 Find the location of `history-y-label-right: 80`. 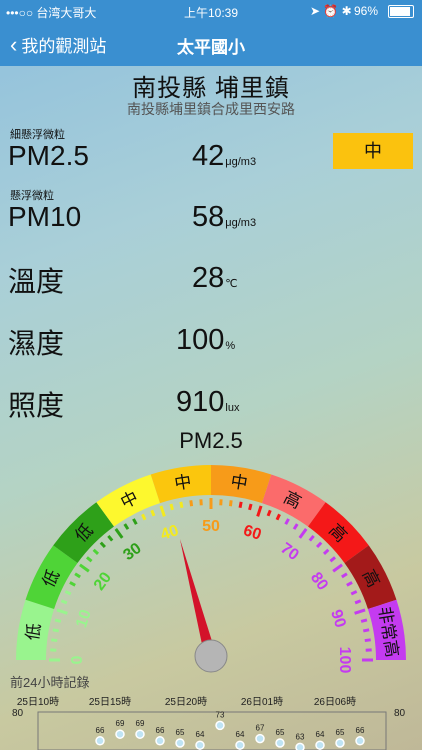

history-y-label-right: 80 is located at coordinates (400, 713).